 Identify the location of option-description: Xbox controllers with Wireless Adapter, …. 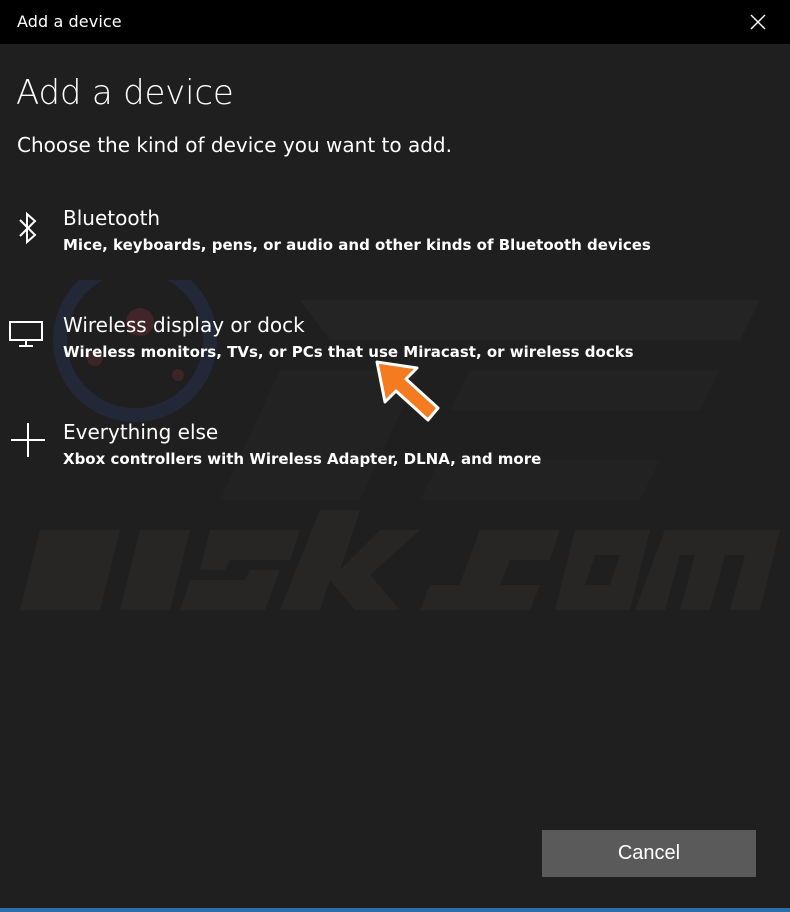
(302, 459).